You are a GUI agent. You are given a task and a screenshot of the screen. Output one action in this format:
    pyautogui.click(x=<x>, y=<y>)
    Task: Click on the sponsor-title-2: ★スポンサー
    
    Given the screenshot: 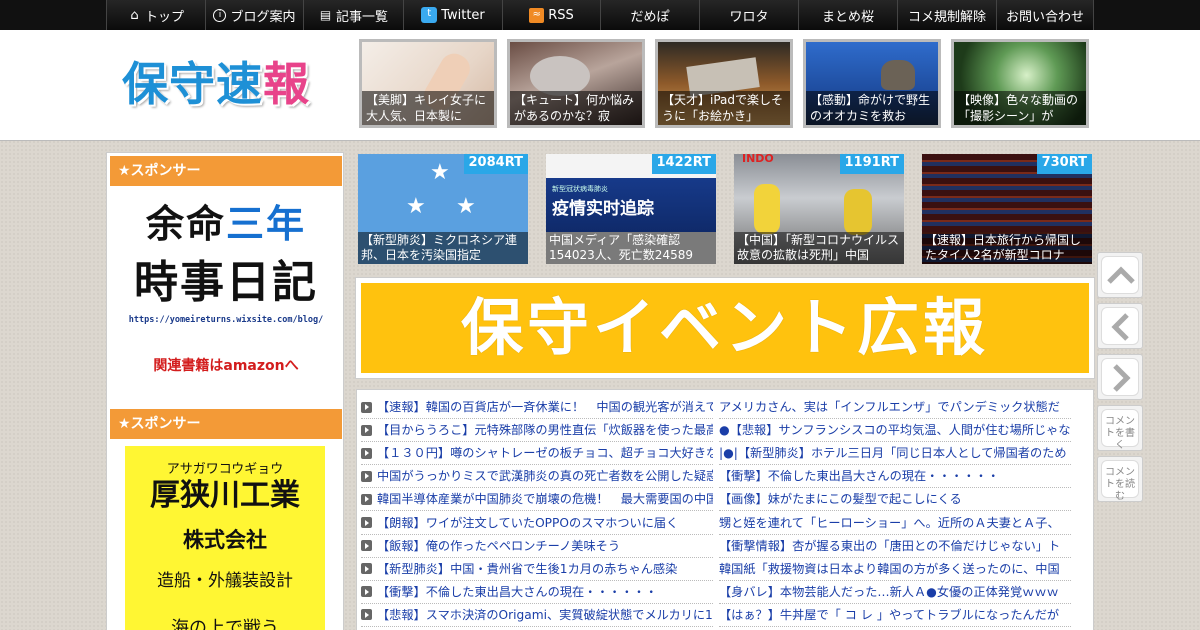 What is the action you would take?
    pyautogui.click(x=226, y=424)
    